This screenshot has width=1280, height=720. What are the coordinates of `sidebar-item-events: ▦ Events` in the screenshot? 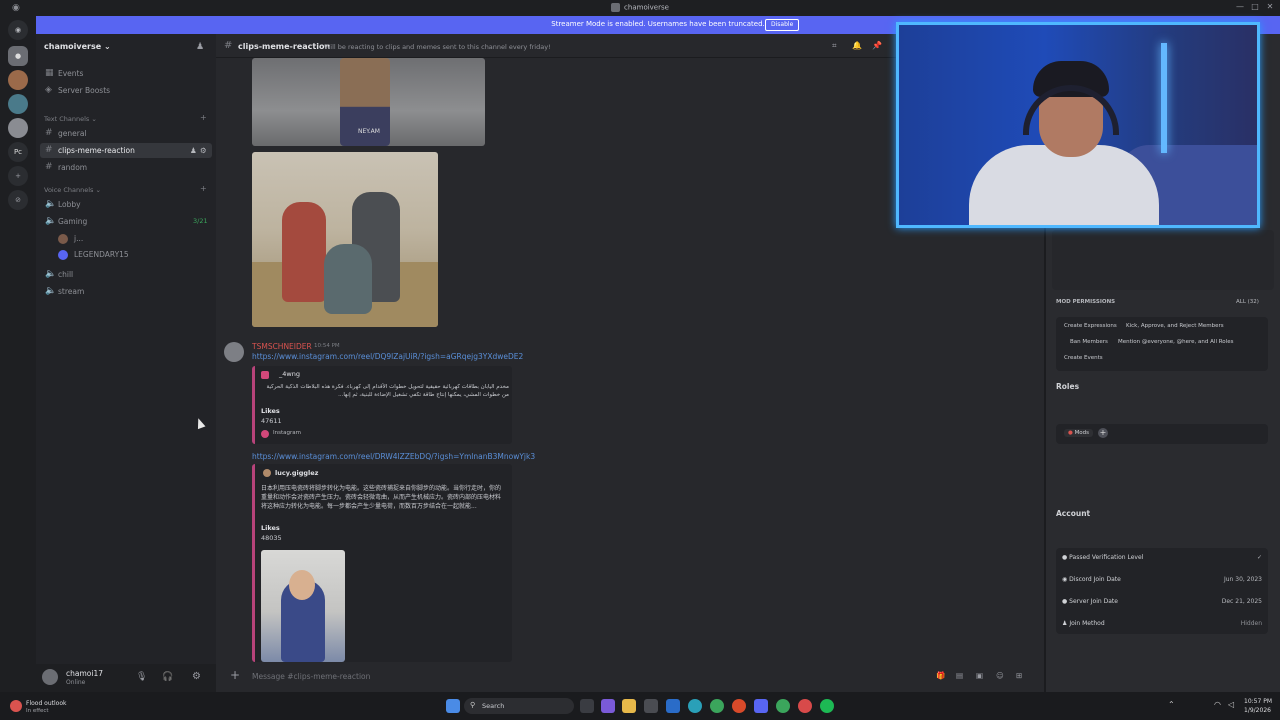 It's located at (126, 73).